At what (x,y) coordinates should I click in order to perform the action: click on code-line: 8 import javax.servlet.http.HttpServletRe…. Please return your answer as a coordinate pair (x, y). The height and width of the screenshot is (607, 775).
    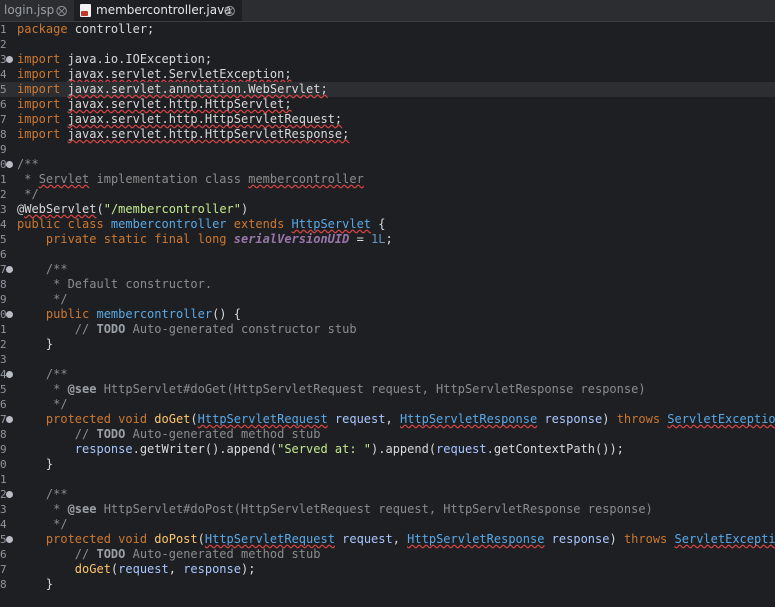
    Looking at the image, I should click on (387, 134).